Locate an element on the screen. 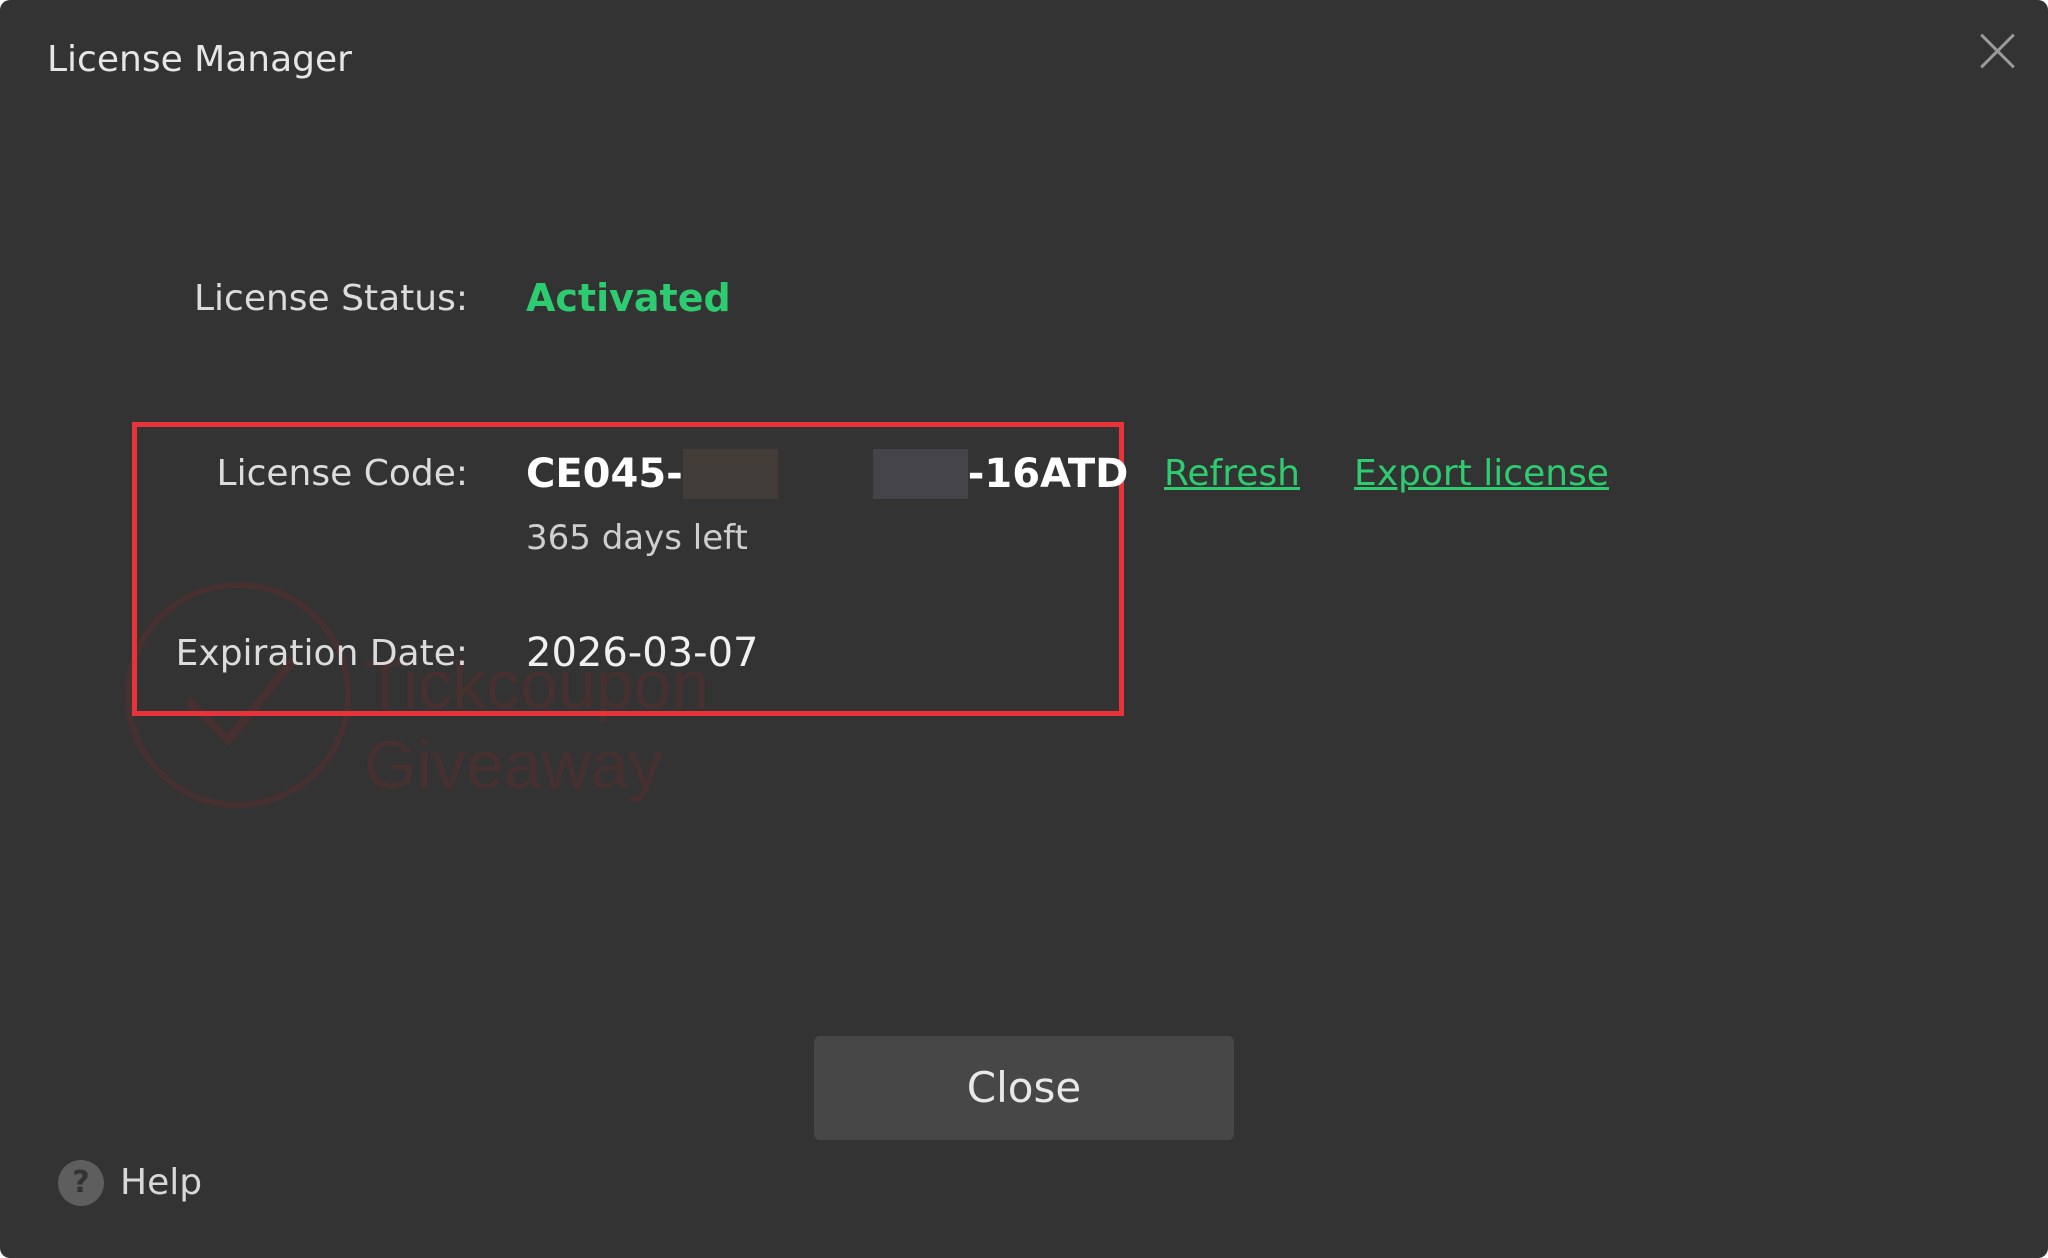  license-code-prefix: CE045- is located at coordinates (604, 474).